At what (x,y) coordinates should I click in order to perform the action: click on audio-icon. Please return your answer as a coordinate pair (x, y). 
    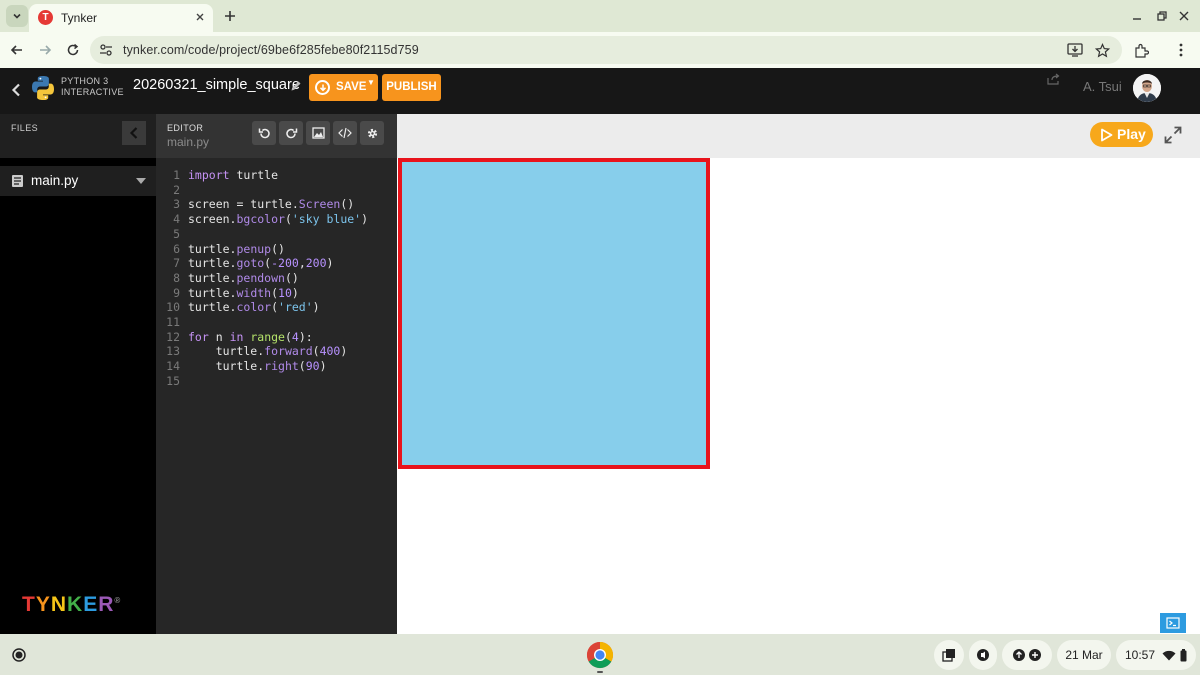
    Looking at the image, I should click on (983, 655).